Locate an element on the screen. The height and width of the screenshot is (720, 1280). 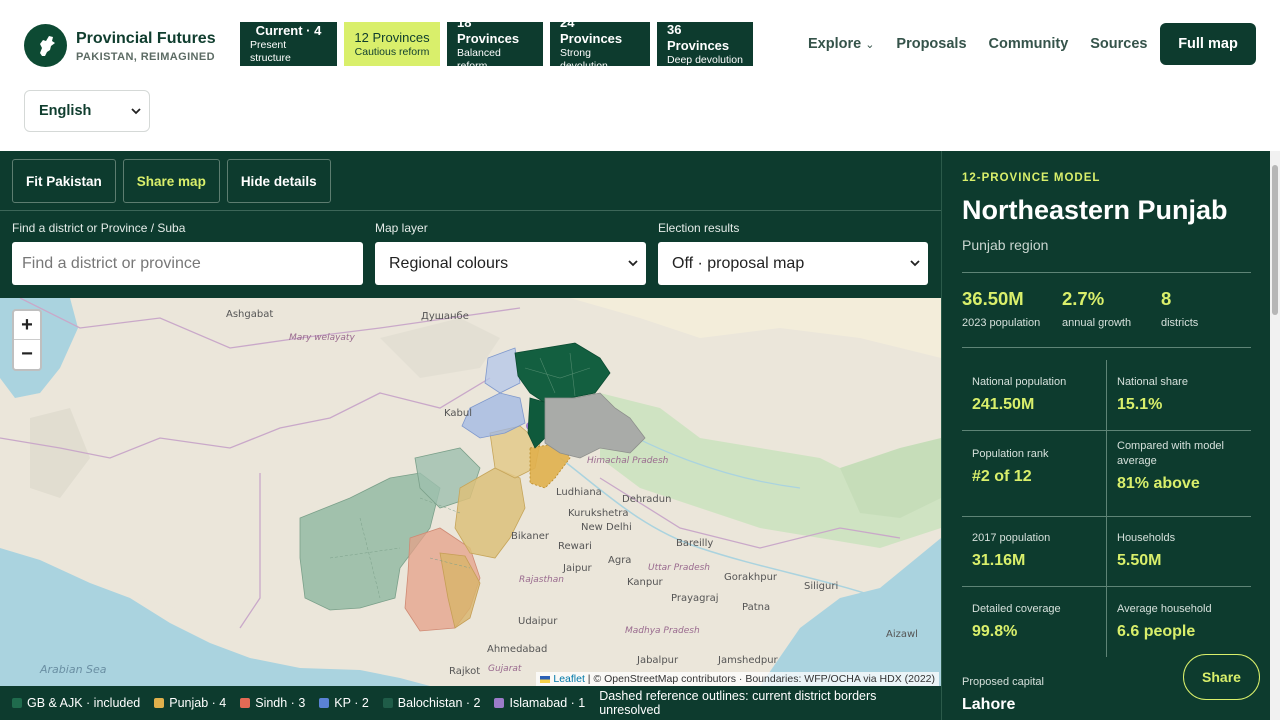
hide-details-button: Hide details is located at coordinates (278, 181).